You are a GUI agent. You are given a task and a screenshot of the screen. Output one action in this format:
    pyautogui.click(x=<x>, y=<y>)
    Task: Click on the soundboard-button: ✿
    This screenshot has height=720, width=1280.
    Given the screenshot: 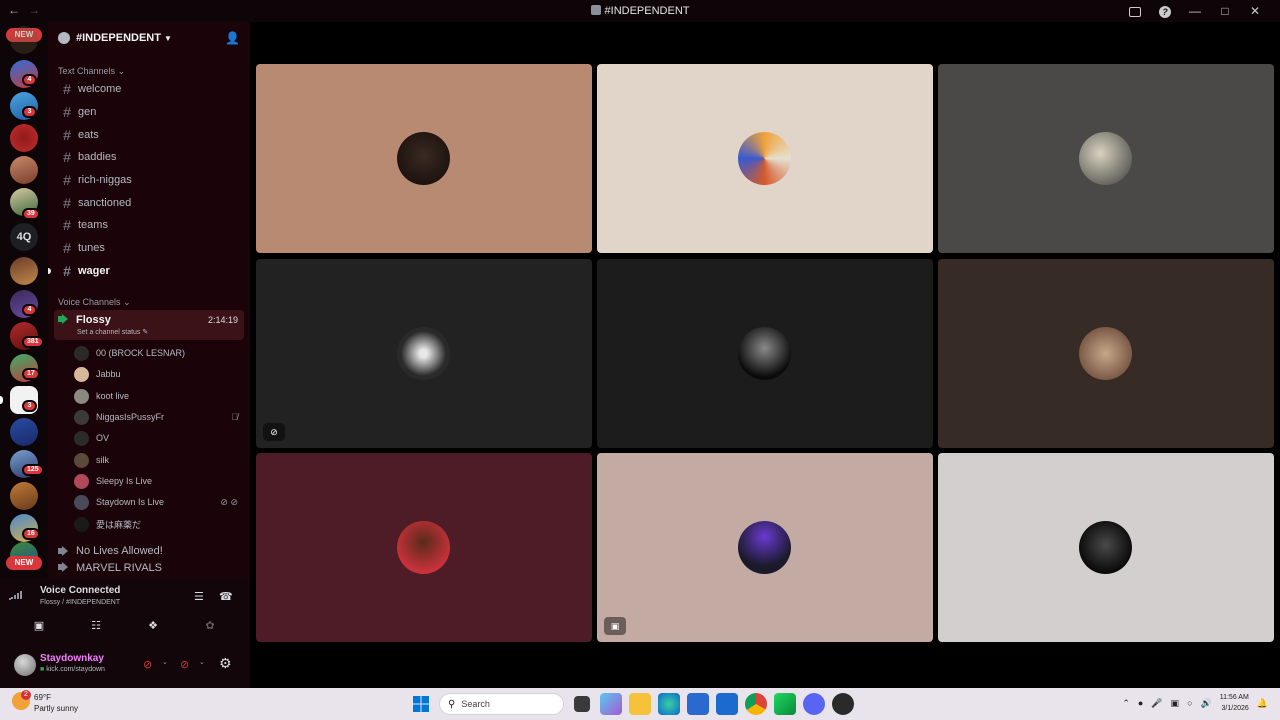 What is the action you would take?
    pyautogui.click(x=210, y=625)
    